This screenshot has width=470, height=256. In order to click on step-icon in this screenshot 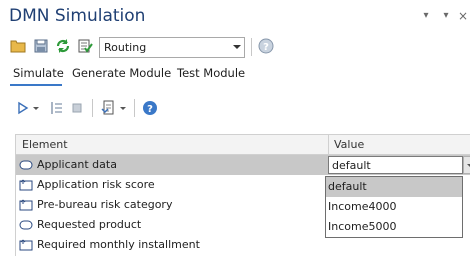, I will do `click(57, 108)`.